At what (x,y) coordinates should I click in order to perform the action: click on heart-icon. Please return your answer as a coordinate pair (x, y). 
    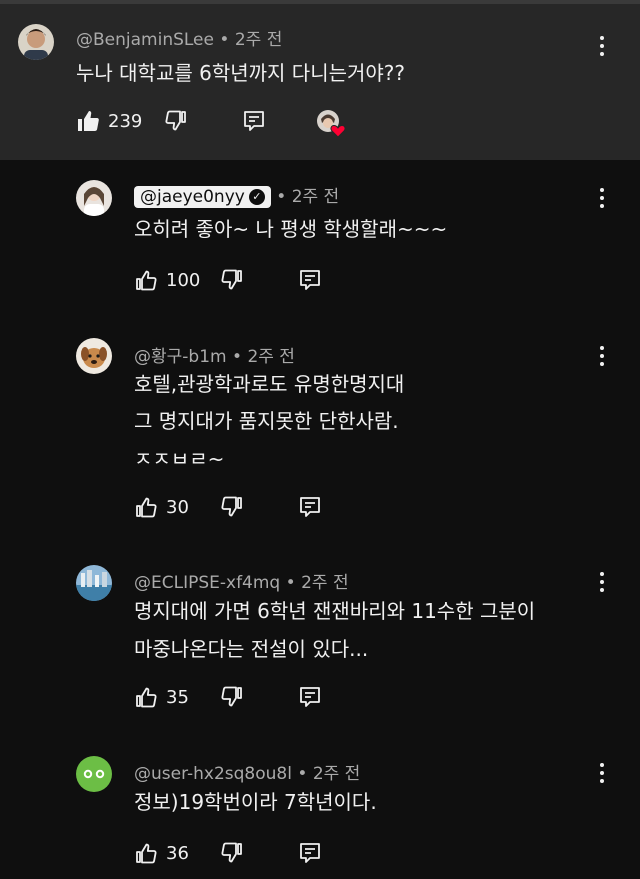
    Looking at the image, I should click on (338, 131).